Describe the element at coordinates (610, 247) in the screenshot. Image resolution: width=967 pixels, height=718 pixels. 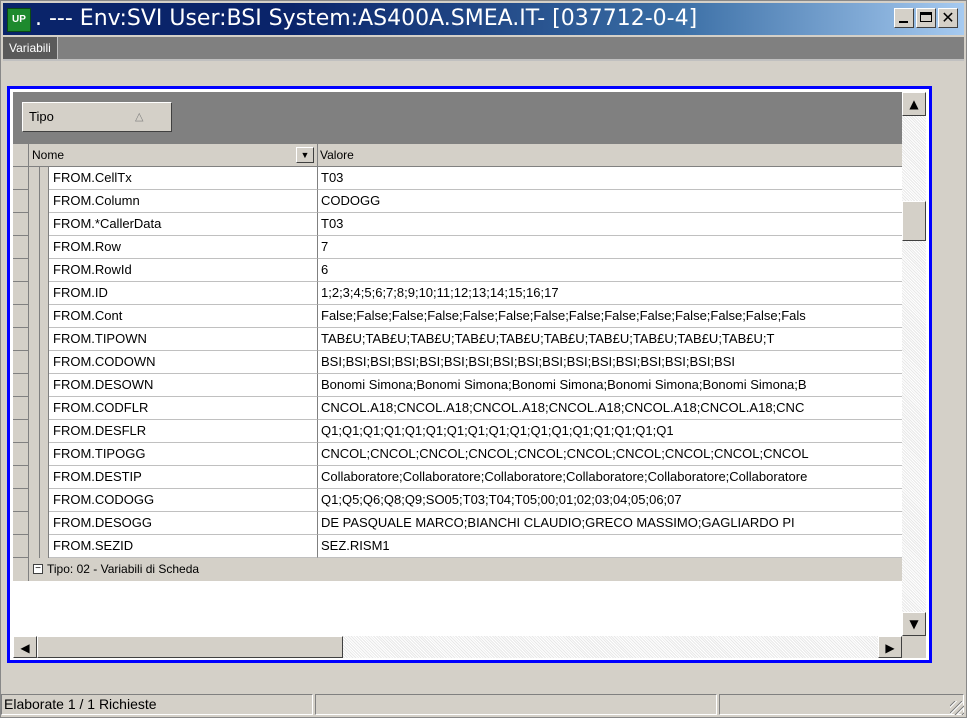
I see `cell-valore: 7` at that location.